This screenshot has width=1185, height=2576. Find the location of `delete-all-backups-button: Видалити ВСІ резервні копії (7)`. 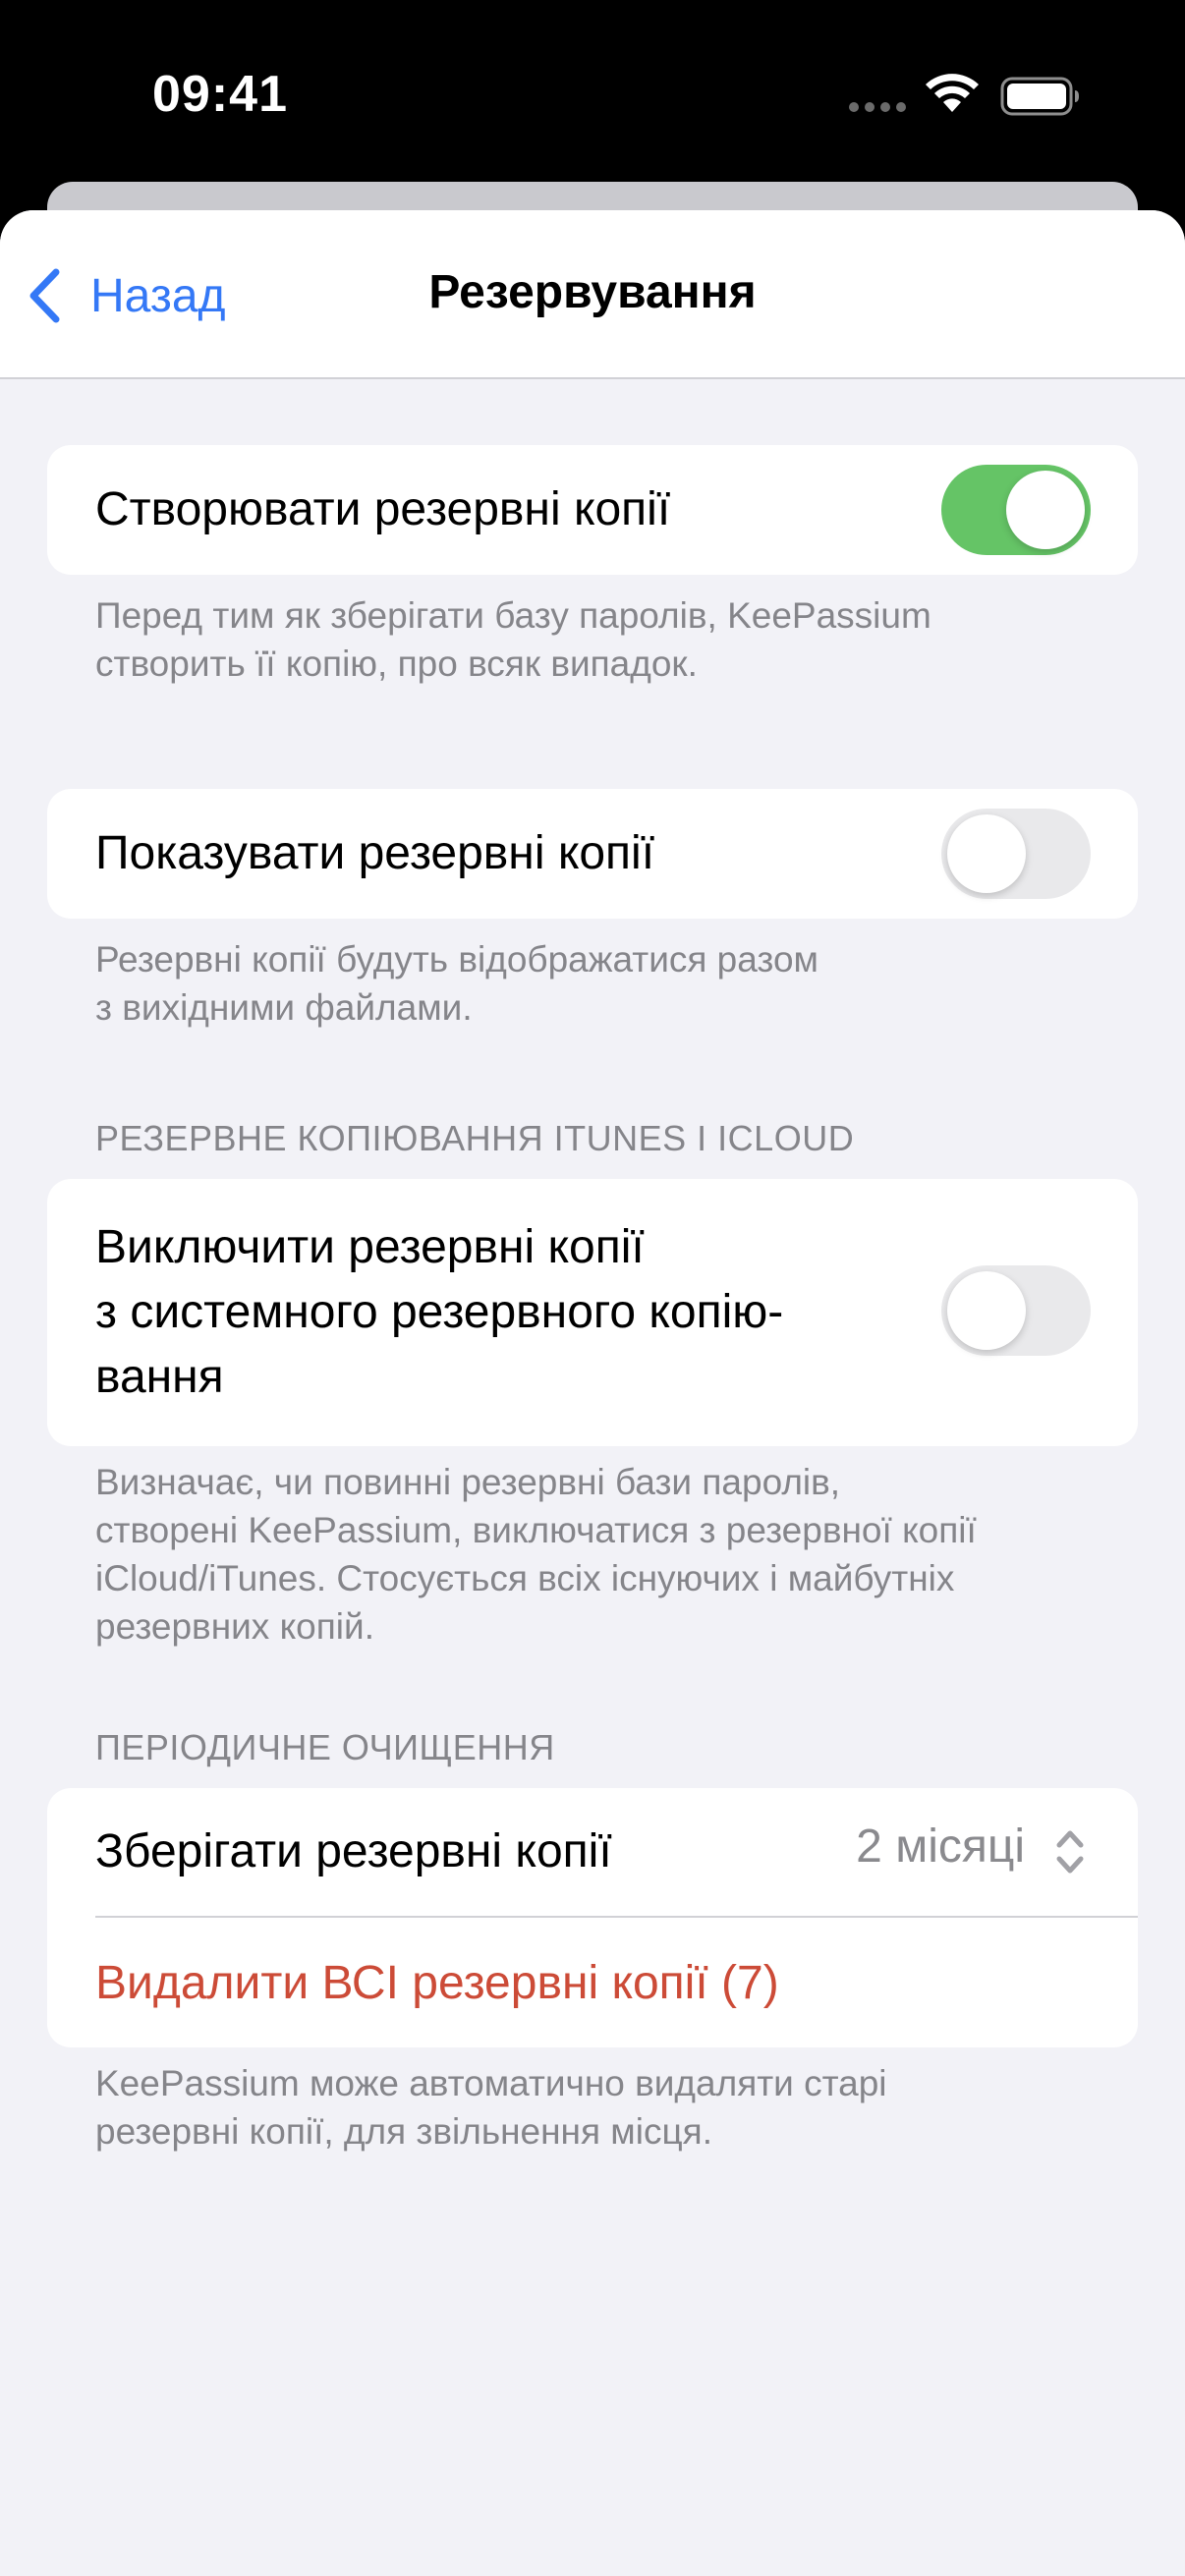

delete-all-backups-button: Видалити ВСІ резервні копії (7) is located at coordinates (437, 1983).